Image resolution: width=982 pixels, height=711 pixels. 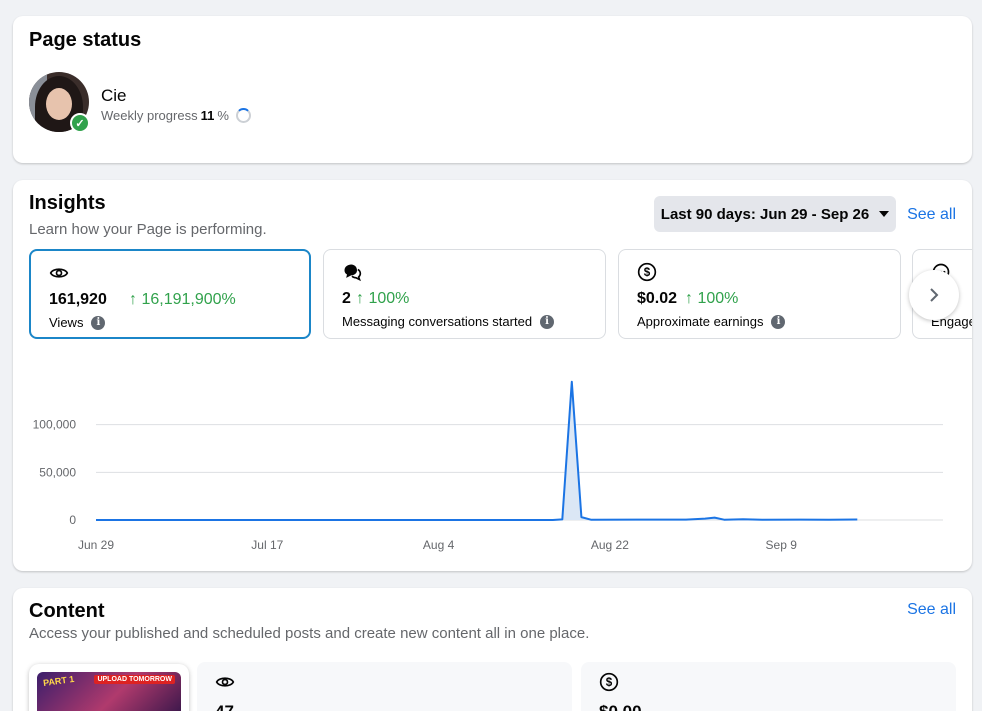 I want to click on metric-label: Approximate earnings i, so click(x=711, y=321).